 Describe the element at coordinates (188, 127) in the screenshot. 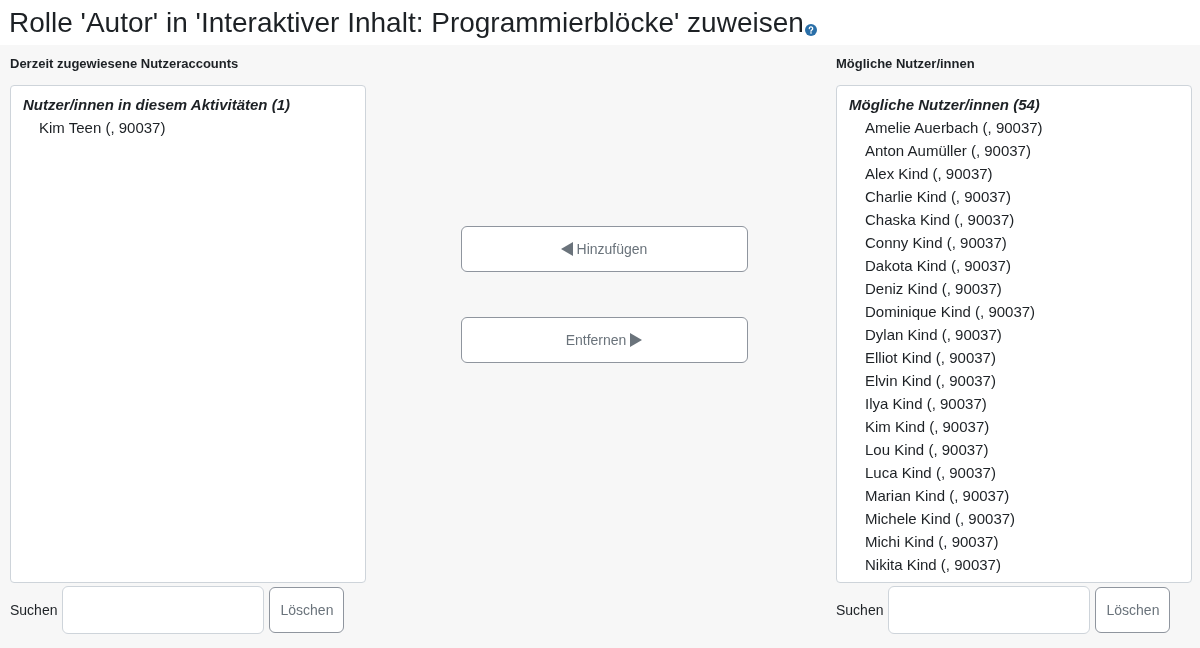

I see `list-option: Kim Teen (, 90037)` at that location.